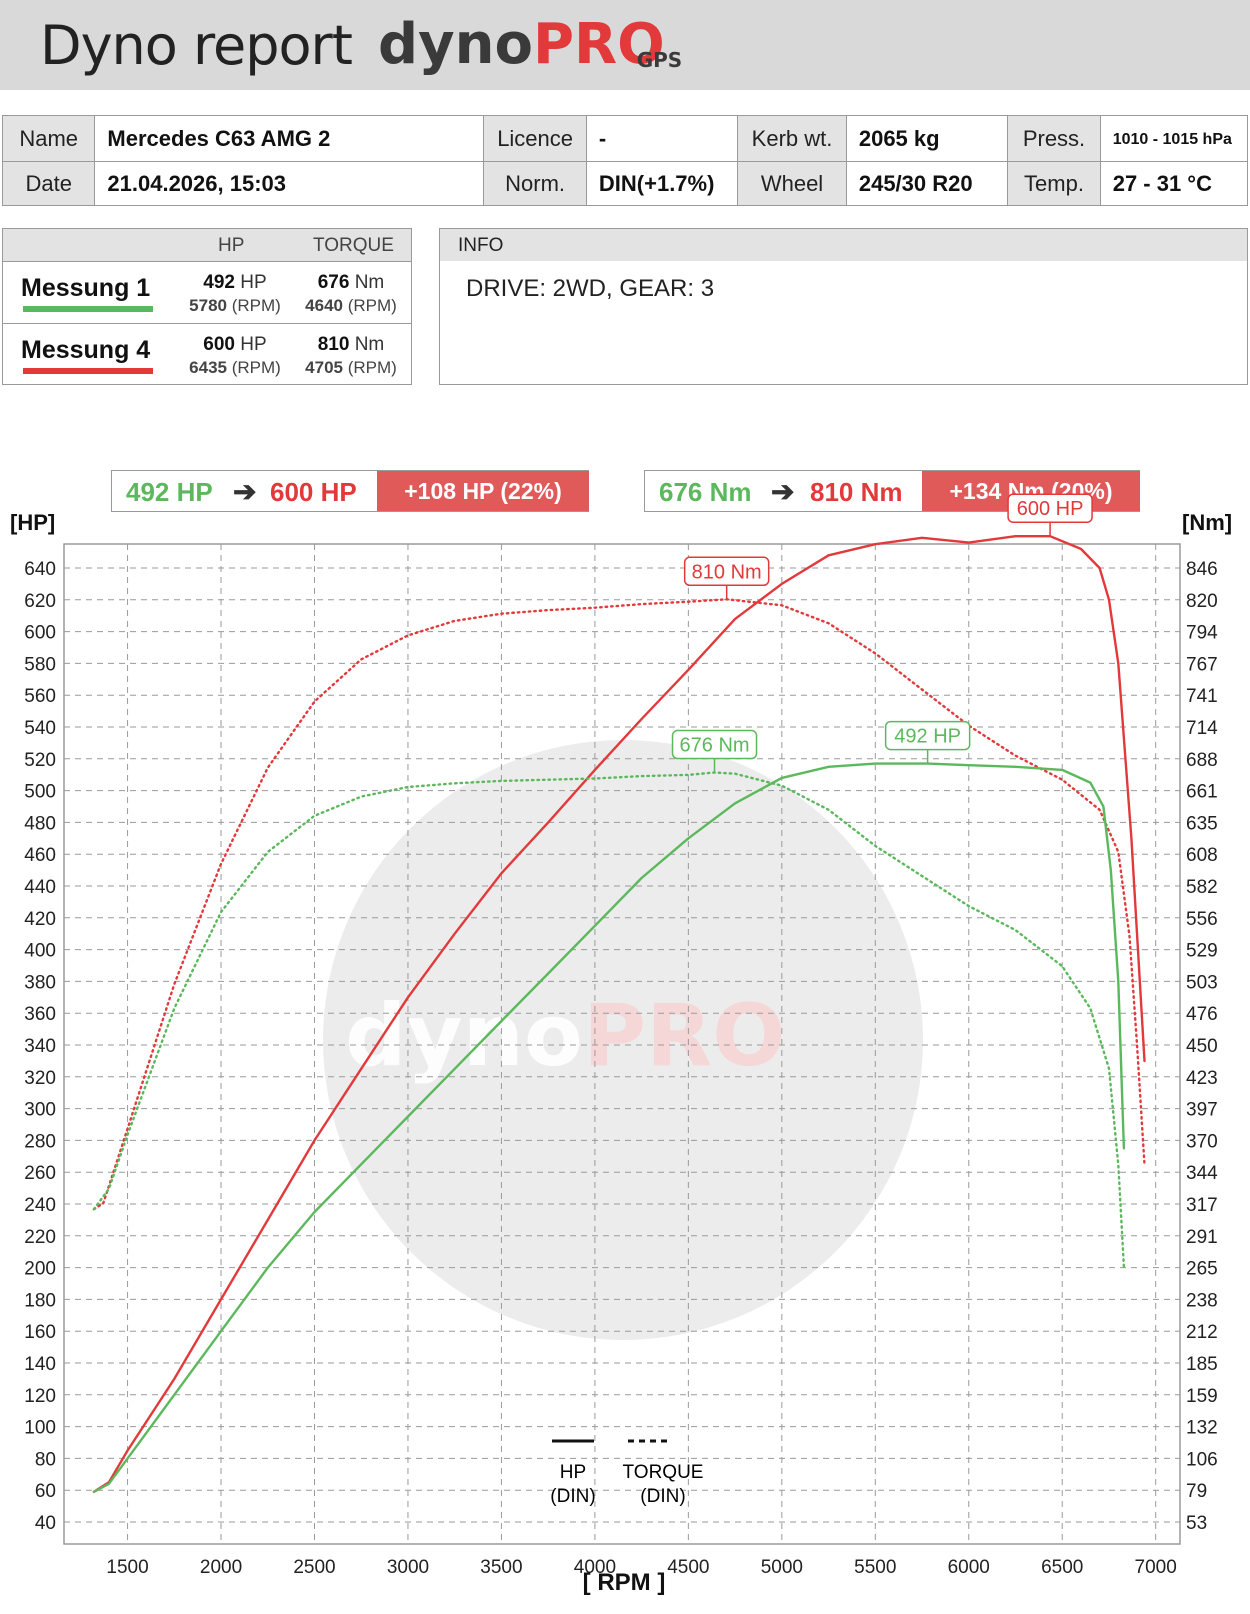 The width and height of the screenshot is (1250, 1614). I want to click on peak-label: 676 Nm, so click(715, 746).